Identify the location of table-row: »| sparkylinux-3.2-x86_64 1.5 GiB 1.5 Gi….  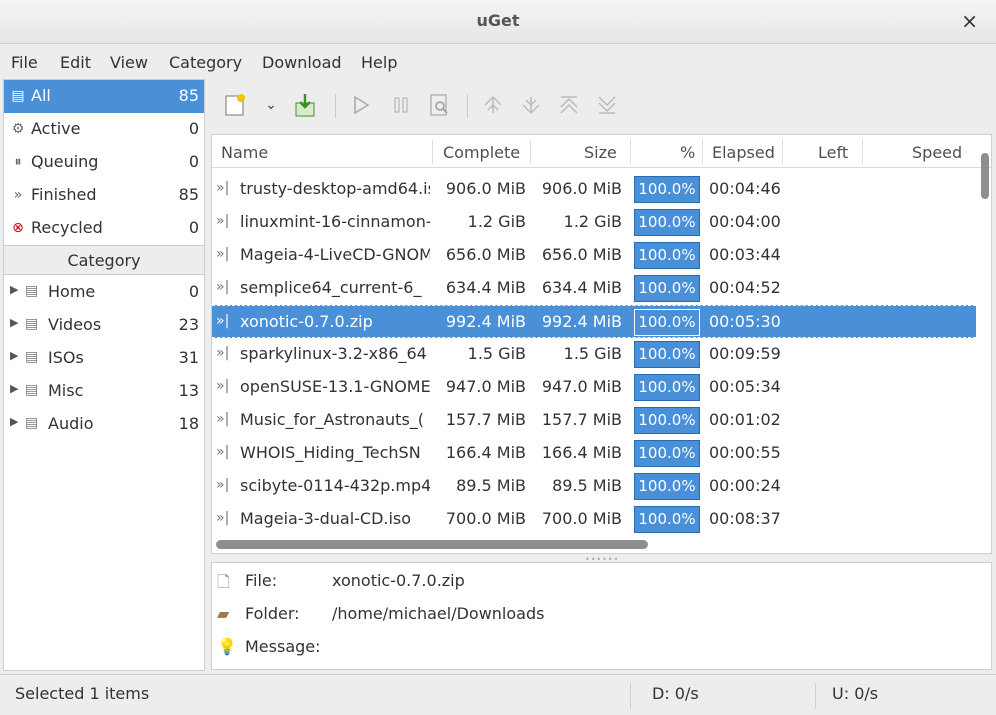
(594, 354).